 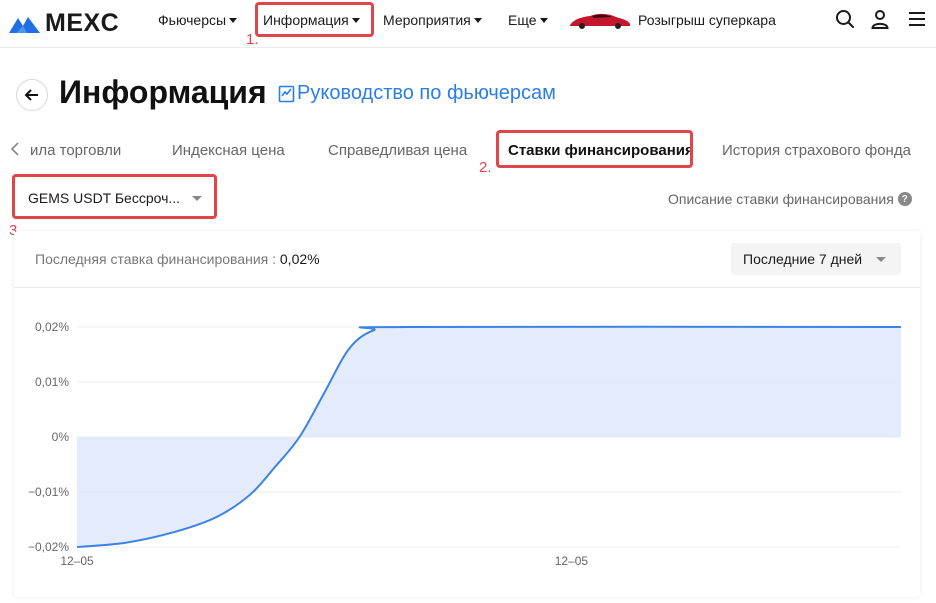 I want to click on funding-description-link: Описание ставки финансирования ?, so click(x=790, y=199).